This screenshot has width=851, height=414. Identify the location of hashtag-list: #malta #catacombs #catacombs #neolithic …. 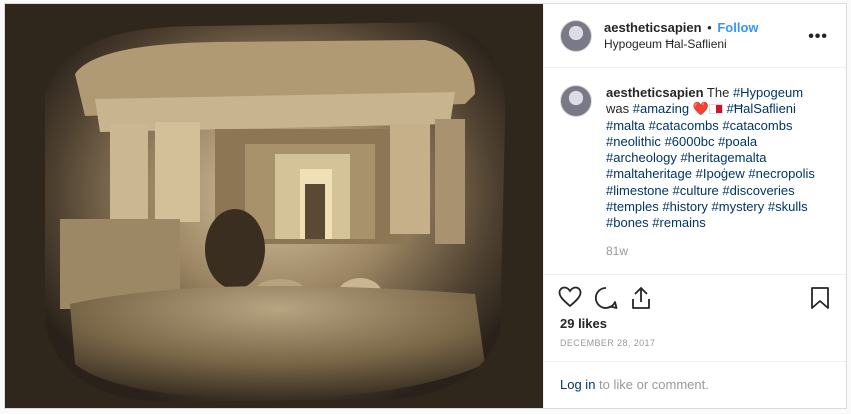
(710, 174).